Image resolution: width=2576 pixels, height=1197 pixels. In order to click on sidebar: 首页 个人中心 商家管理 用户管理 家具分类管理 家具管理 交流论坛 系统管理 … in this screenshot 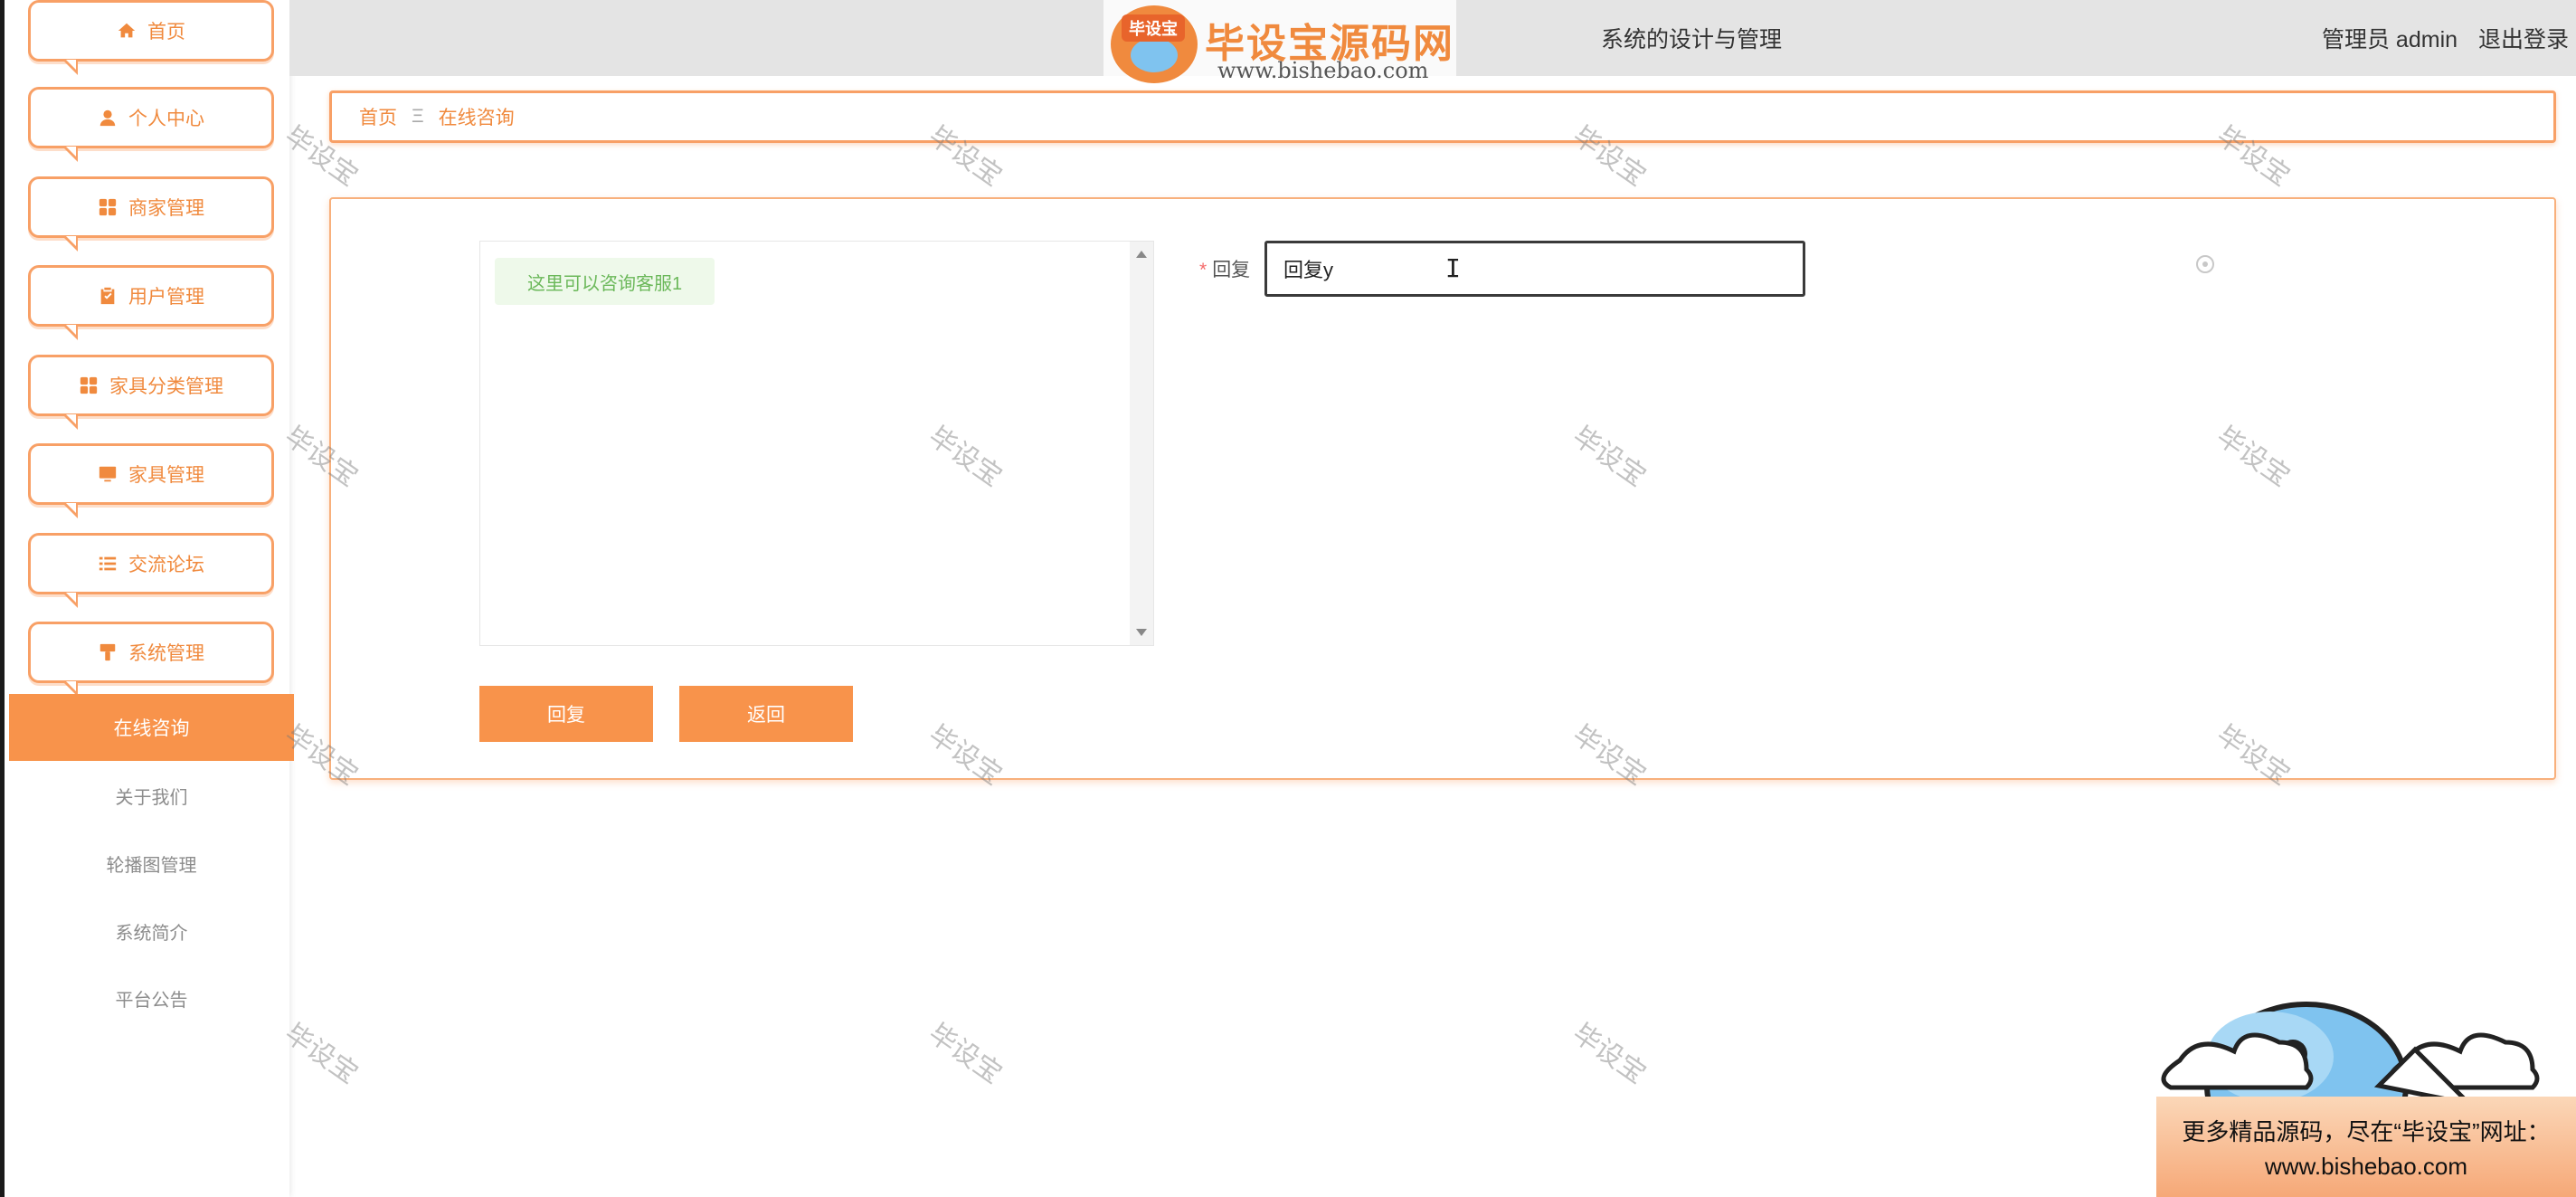, I will do `click(147, 599)`.